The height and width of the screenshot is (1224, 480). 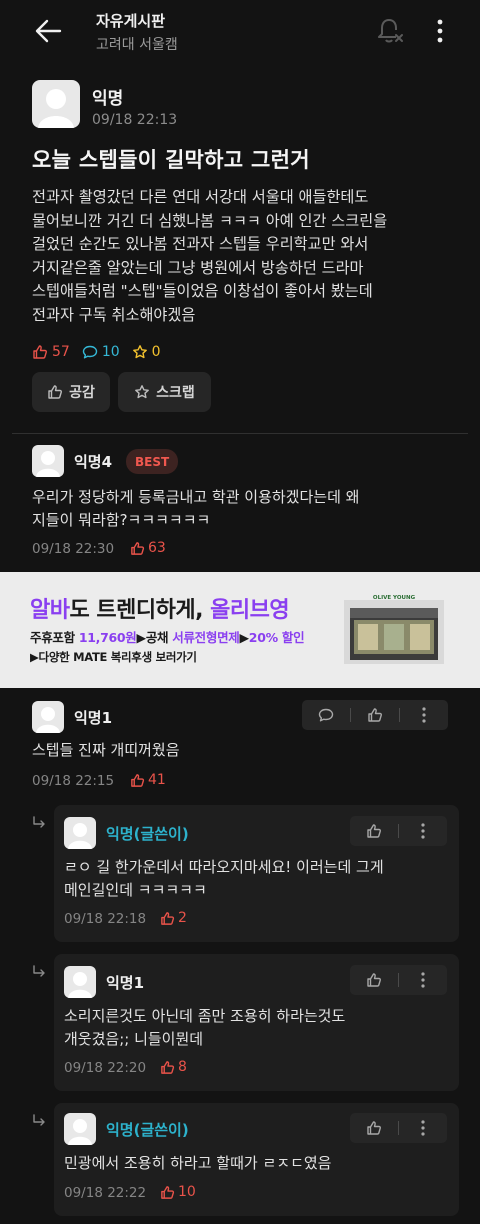 What do you see at coordinates (61, 352) in the screenshot?
I see `like-count-value: 57` at bounding box center [61, 352].